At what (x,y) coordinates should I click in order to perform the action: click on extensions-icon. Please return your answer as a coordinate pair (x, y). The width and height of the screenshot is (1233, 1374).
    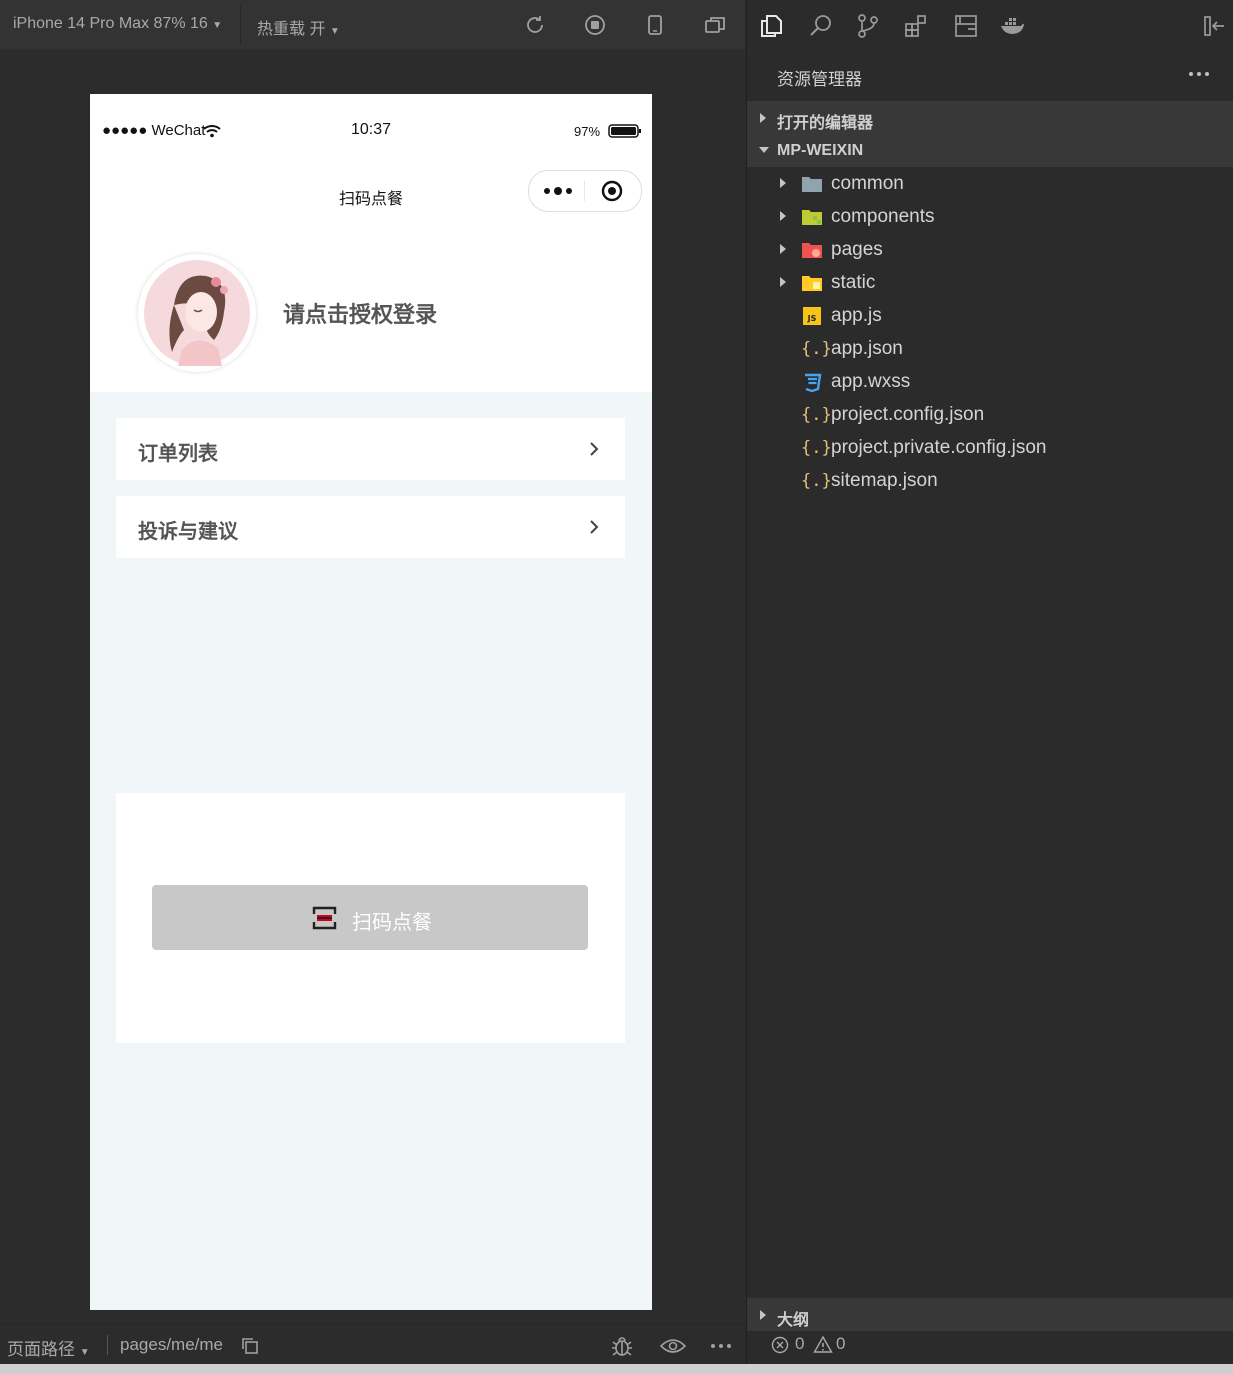
    Looking at the image, I should click on (916, 26).